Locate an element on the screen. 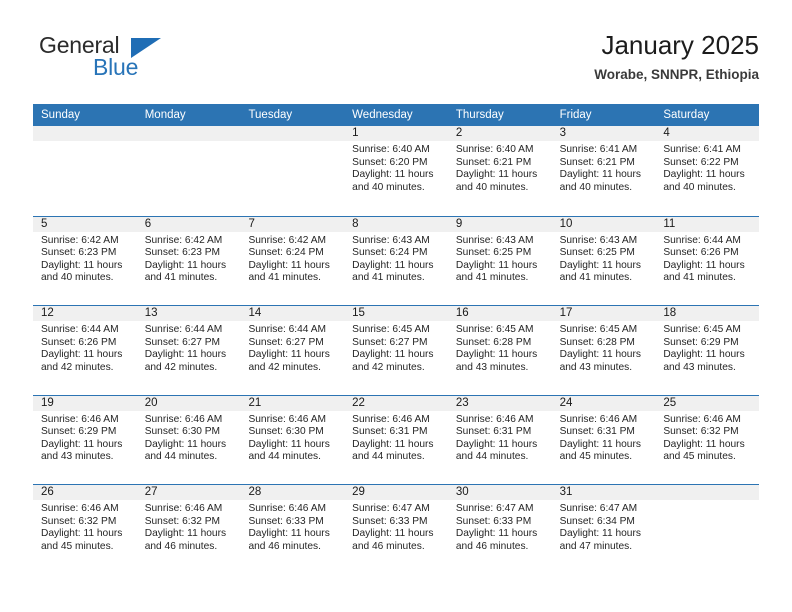 This screenshot has width=792, height=612. sunset-text: Sunset: 6:23 PM is located at coordinates (182, 253).